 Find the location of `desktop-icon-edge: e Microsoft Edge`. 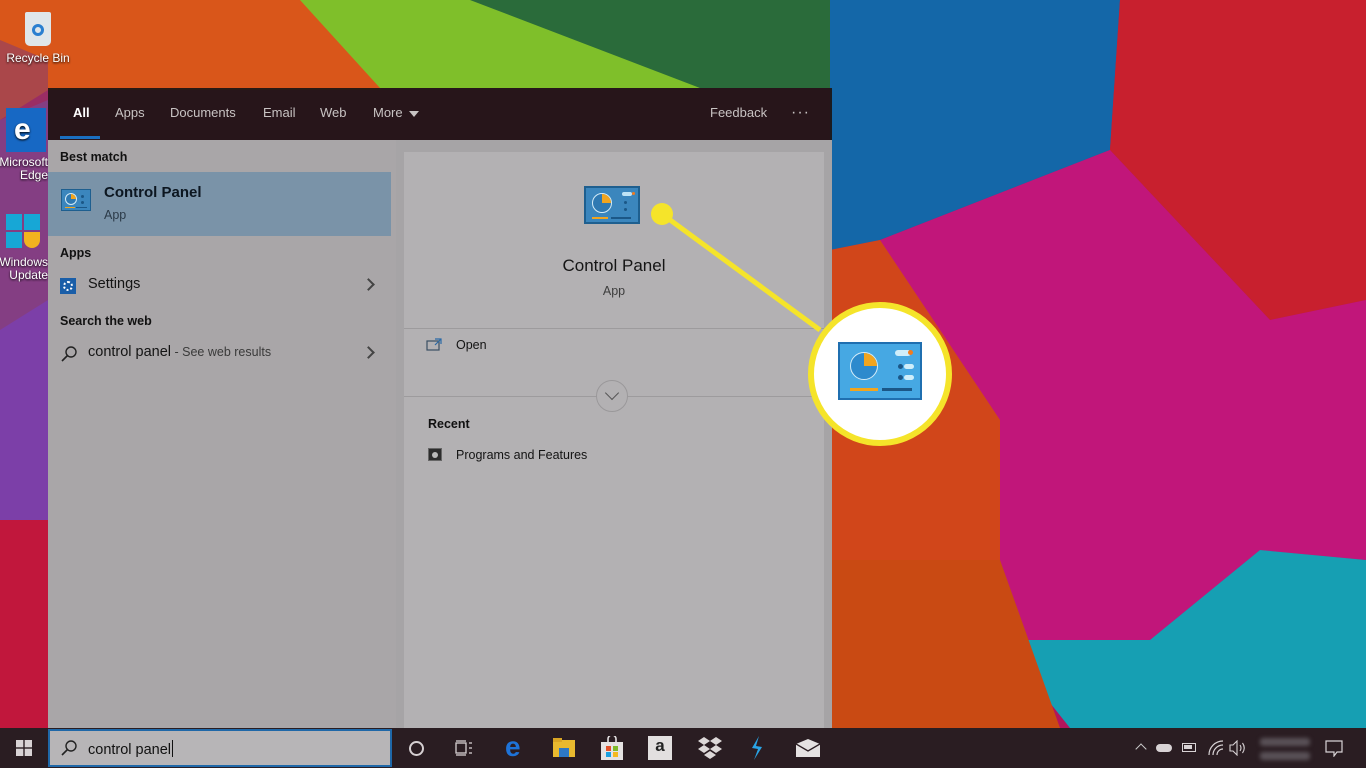

desktop-icon-edge: e Microsoft Edge is located at coordinates (24, 145).